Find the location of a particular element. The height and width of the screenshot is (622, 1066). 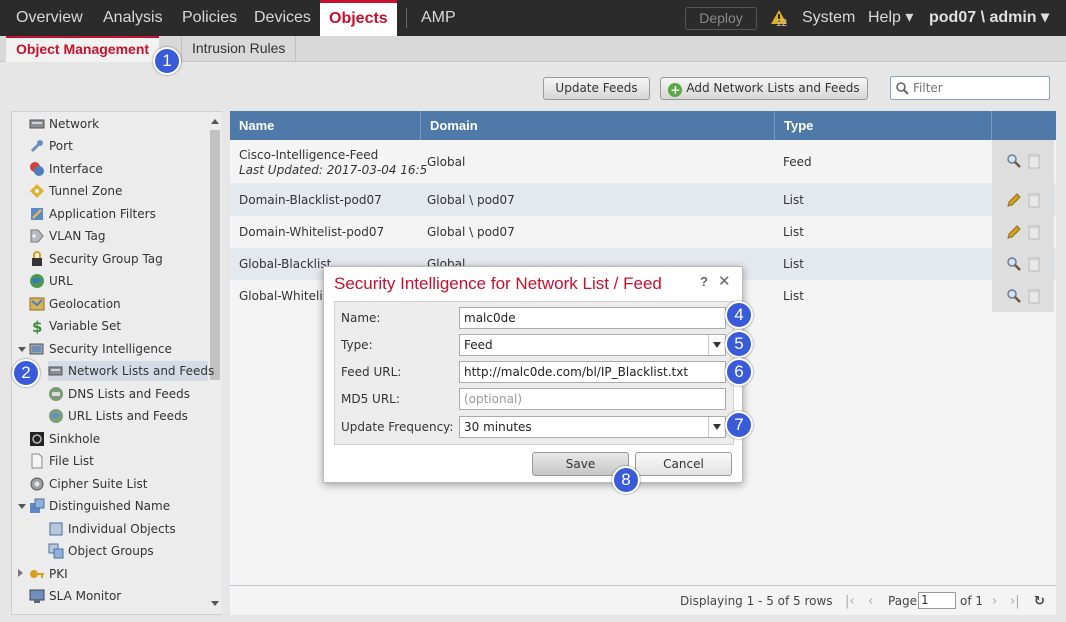

sidebar-item-file-list: File List is located at coordinates (116, 461).